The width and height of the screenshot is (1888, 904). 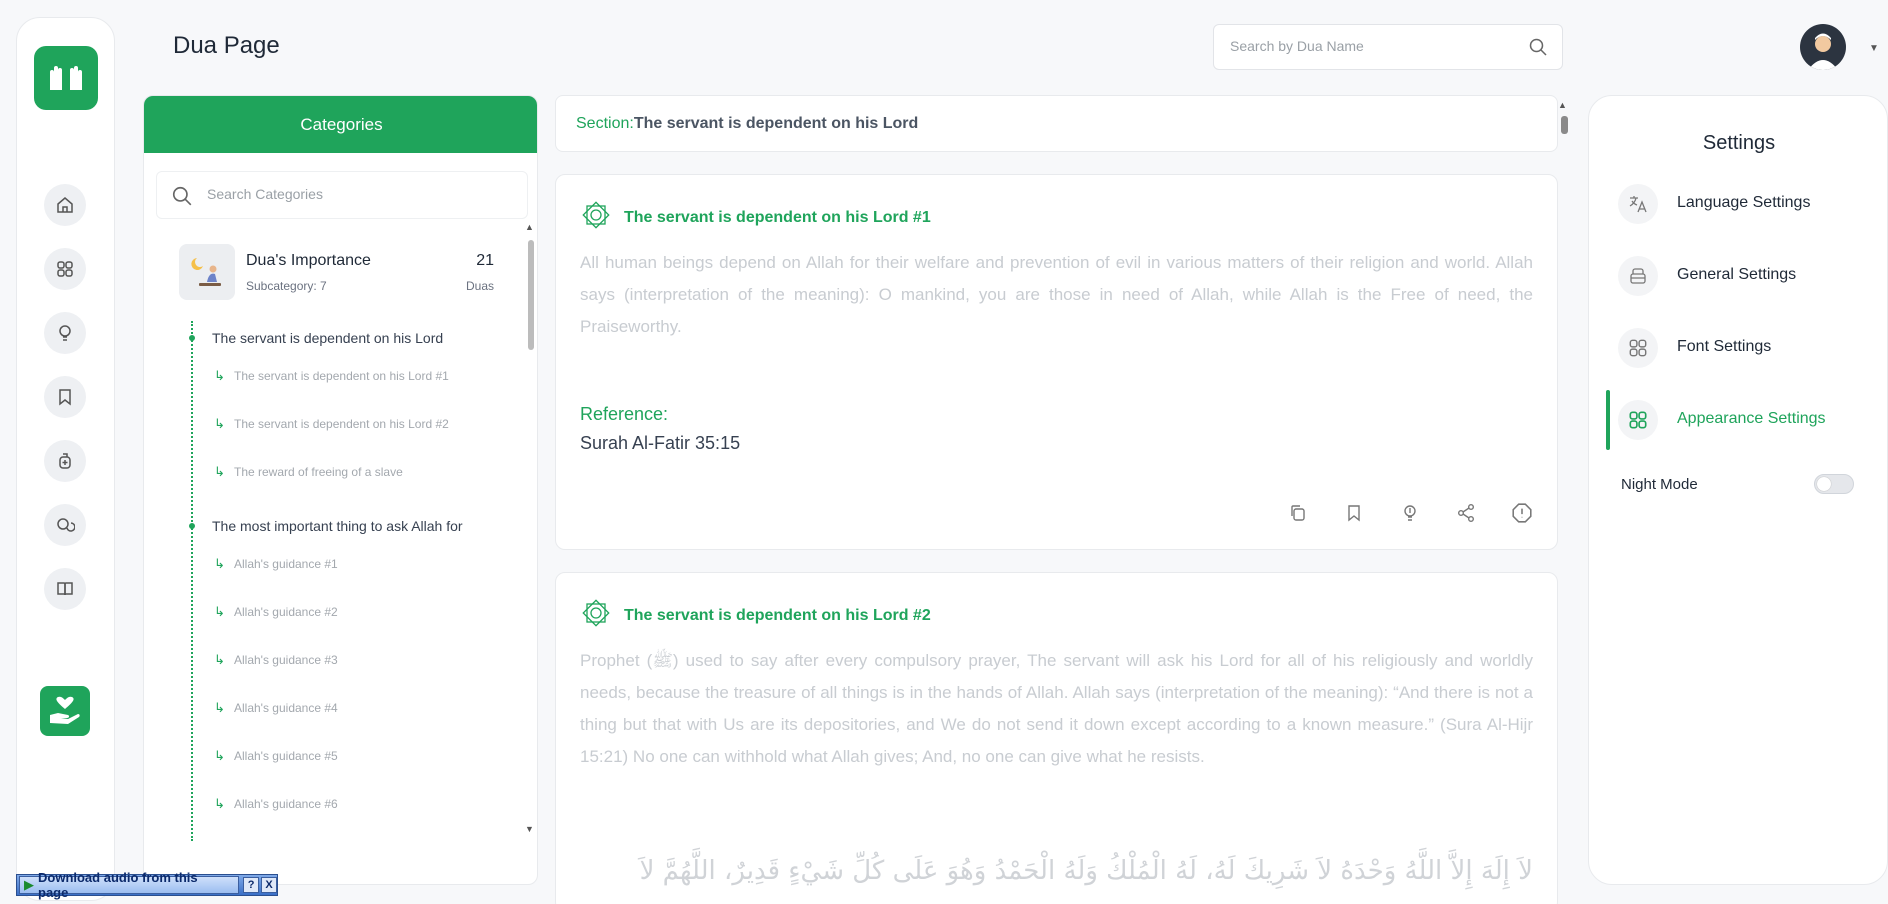 I want to click on main-scrollbar-thumb, so click(x=1564, y=125).